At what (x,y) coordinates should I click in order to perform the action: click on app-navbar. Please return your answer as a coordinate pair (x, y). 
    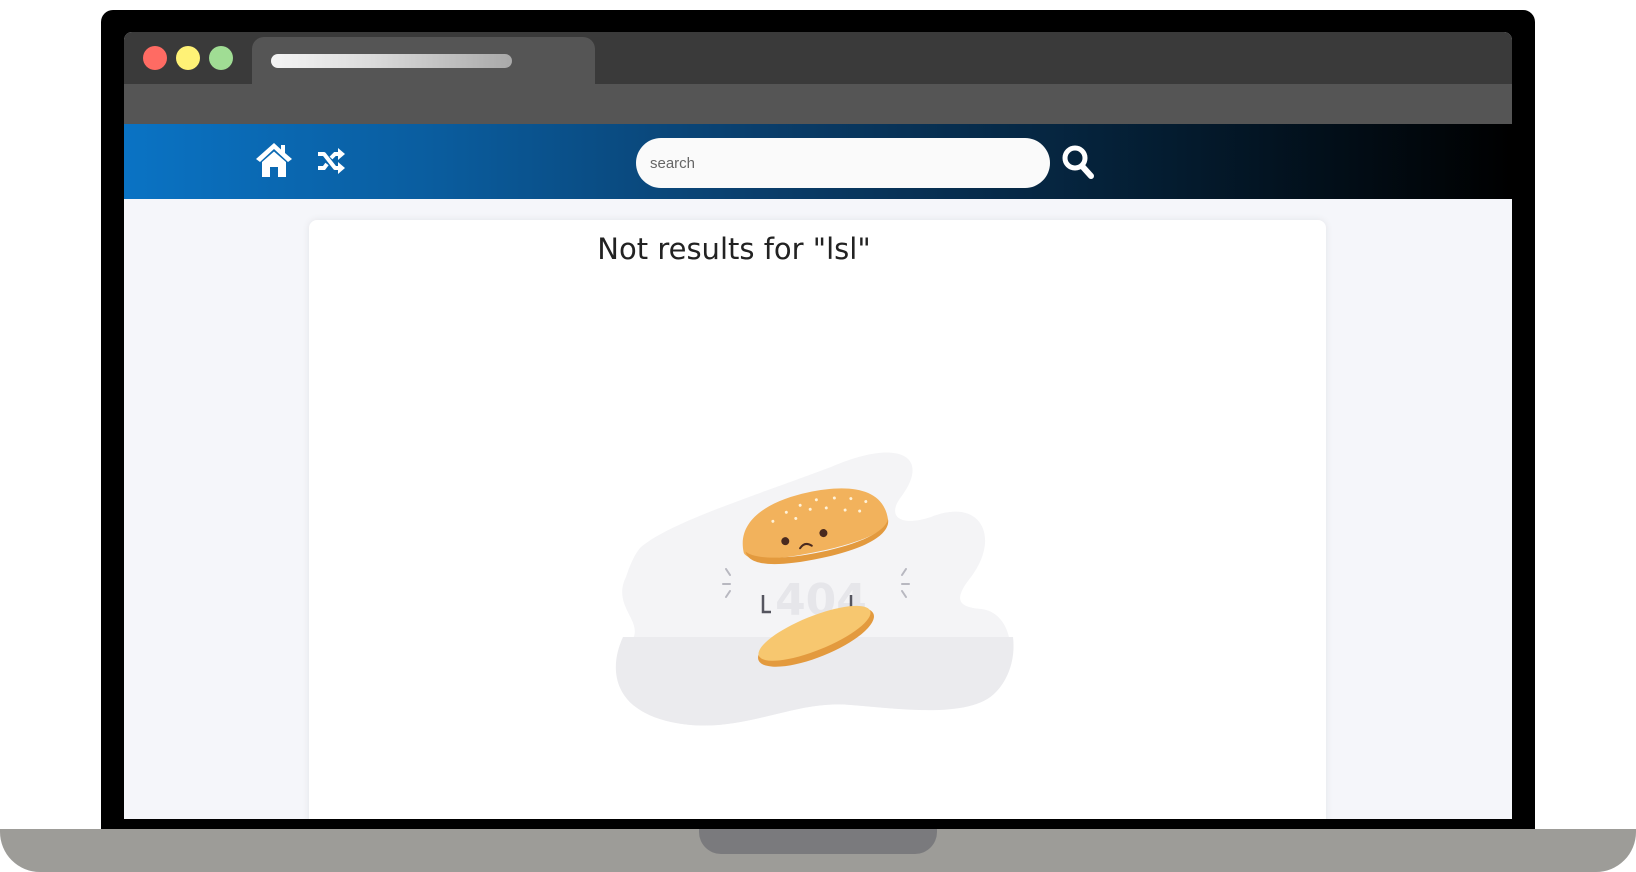
    Looking at the image, I should click on (818, 161).